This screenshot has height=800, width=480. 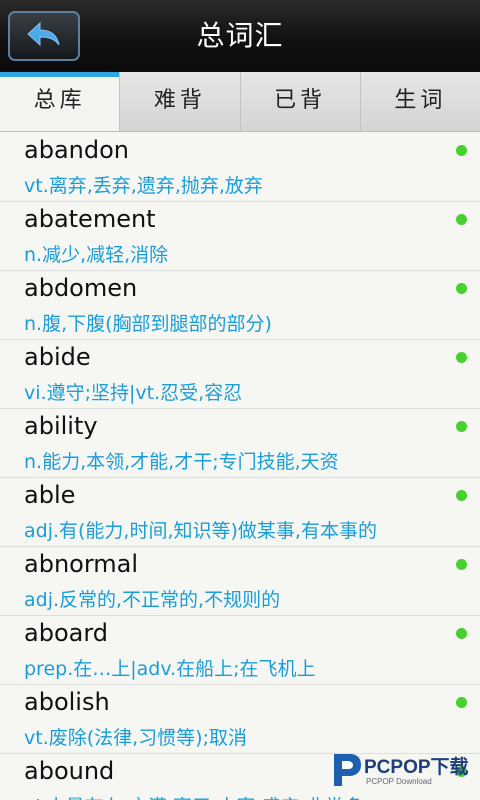 What do you see at coordinates (136, 738) in the screenshot?
I see `word-definition: vt.废除(法律,习惯等);取消` at bounding box center [136, 738].